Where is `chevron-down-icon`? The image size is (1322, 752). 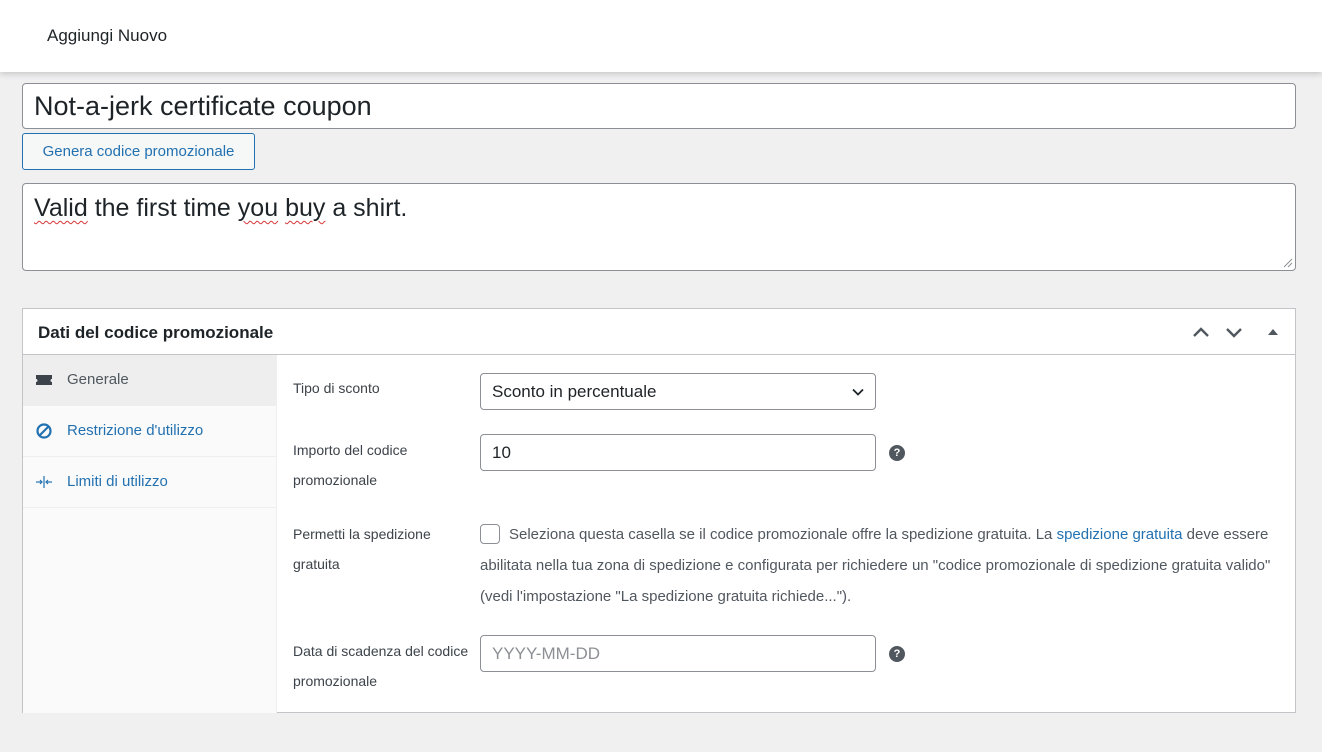 chevron-down-icon is located at coordinates (858, 392).